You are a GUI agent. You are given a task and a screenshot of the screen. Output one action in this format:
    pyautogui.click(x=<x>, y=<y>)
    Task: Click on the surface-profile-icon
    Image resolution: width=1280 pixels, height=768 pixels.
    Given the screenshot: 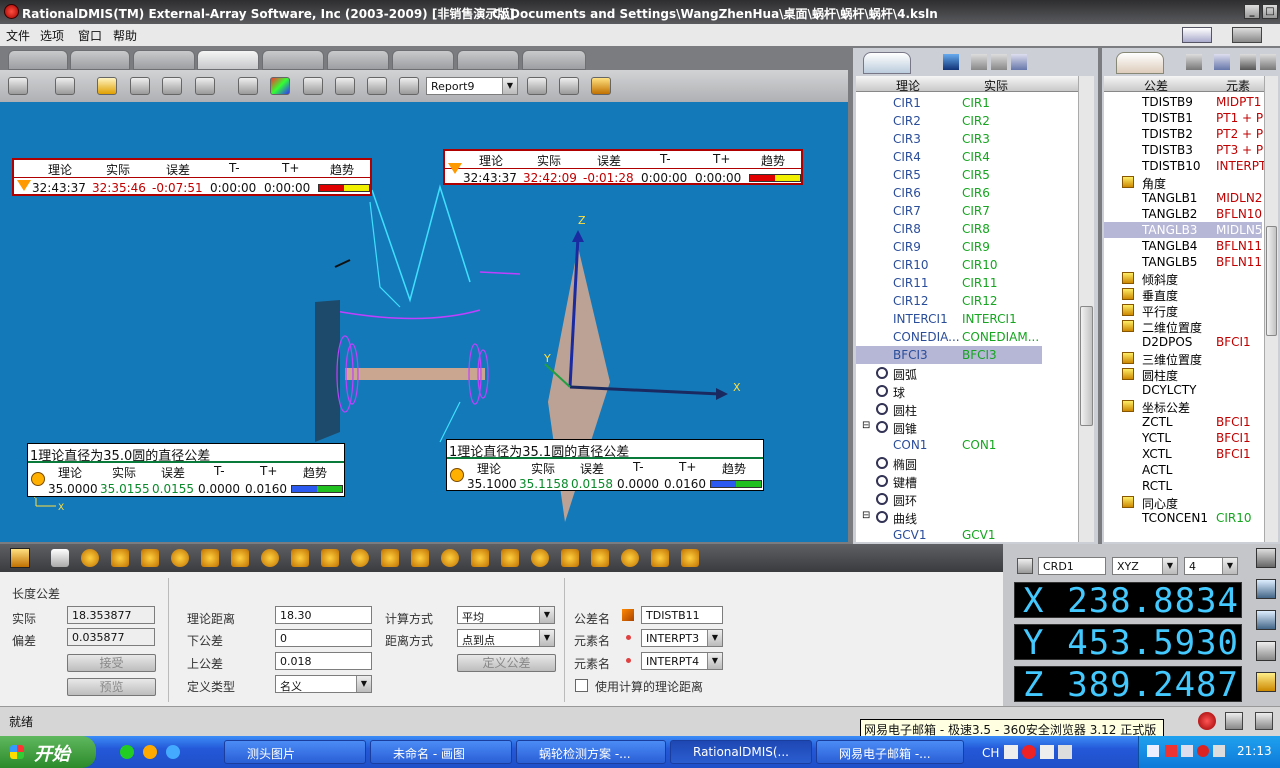 What is the action you would take?
    pyautogui.click(x=630, y=558)
    